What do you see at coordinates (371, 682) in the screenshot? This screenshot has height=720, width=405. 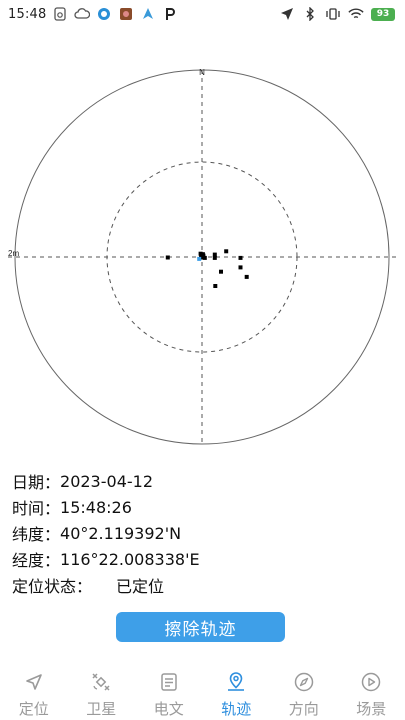 I see `play-circle-icon` at bounding box center [371, 682].